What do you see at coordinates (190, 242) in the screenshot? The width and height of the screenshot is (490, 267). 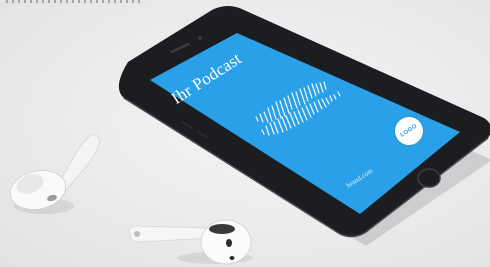 I see `earbud-right` at bounding box center [190, 242].